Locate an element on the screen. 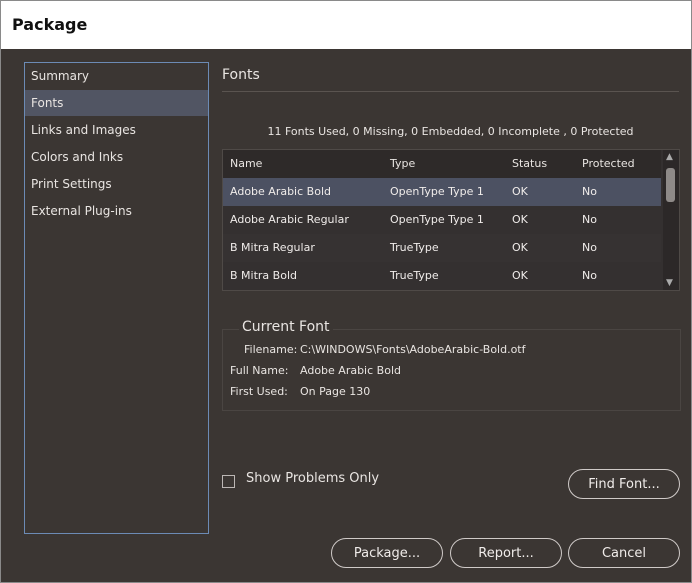 This screenshot has height=583, width=692. cancel-button: Cancel is located at coordinates (624, 553).